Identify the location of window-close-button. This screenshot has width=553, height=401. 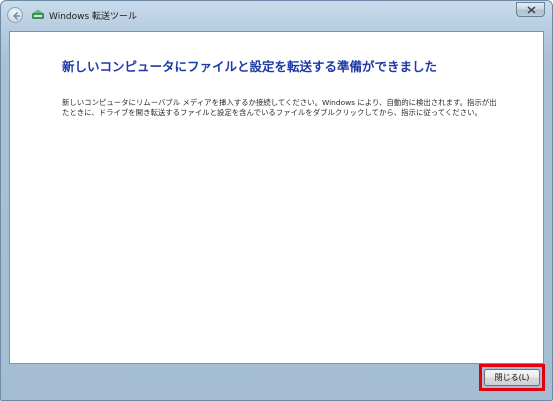
(530, 9).